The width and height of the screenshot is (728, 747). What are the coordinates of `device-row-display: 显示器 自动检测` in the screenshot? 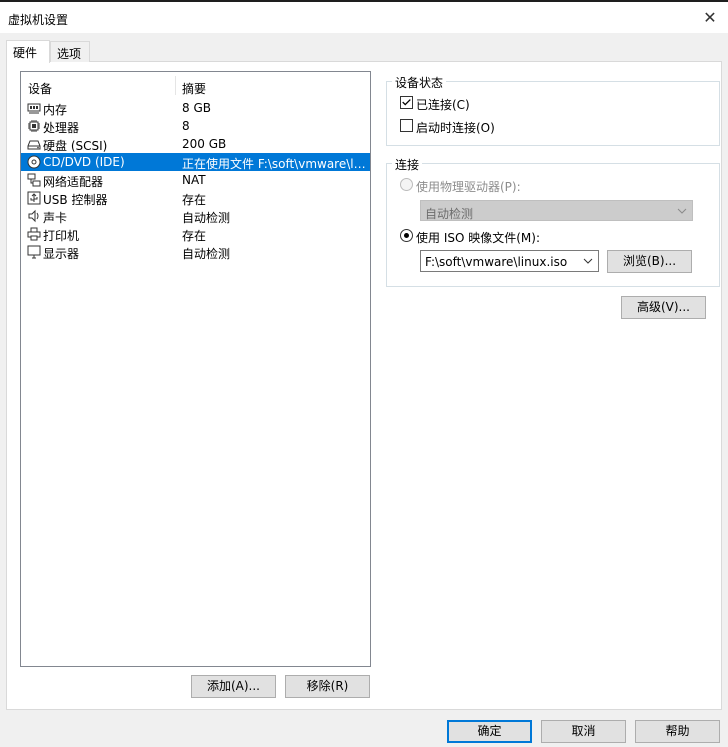 It's located at (195, 252).